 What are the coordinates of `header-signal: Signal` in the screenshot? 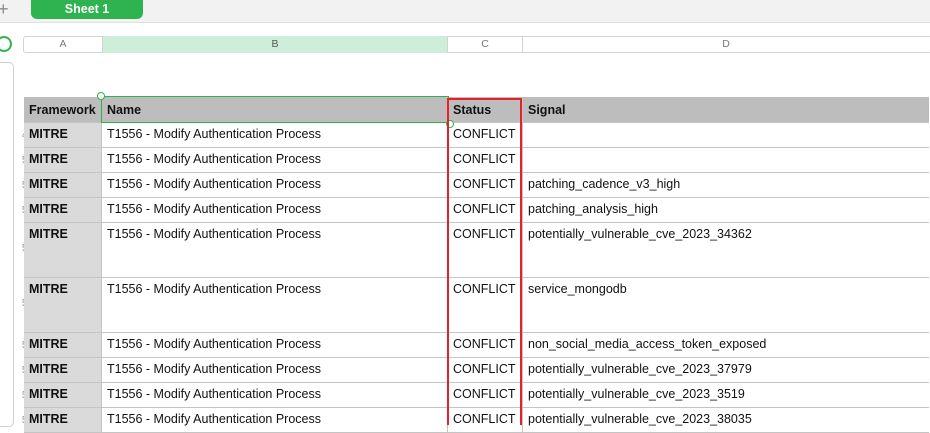 It's located at (726, 110).